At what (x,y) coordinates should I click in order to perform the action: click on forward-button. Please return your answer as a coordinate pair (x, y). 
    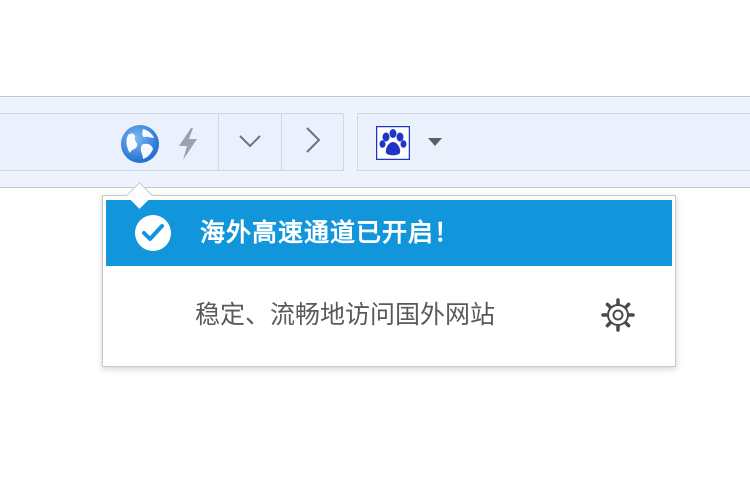
    Looking at the image, I should click on (313, 142).